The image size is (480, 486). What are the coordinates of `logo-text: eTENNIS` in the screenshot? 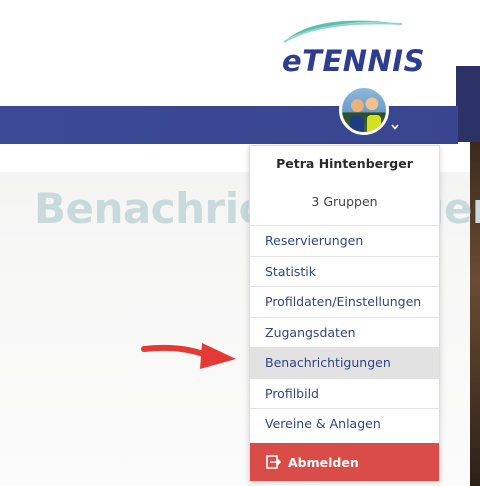 It's located at (353, 61).